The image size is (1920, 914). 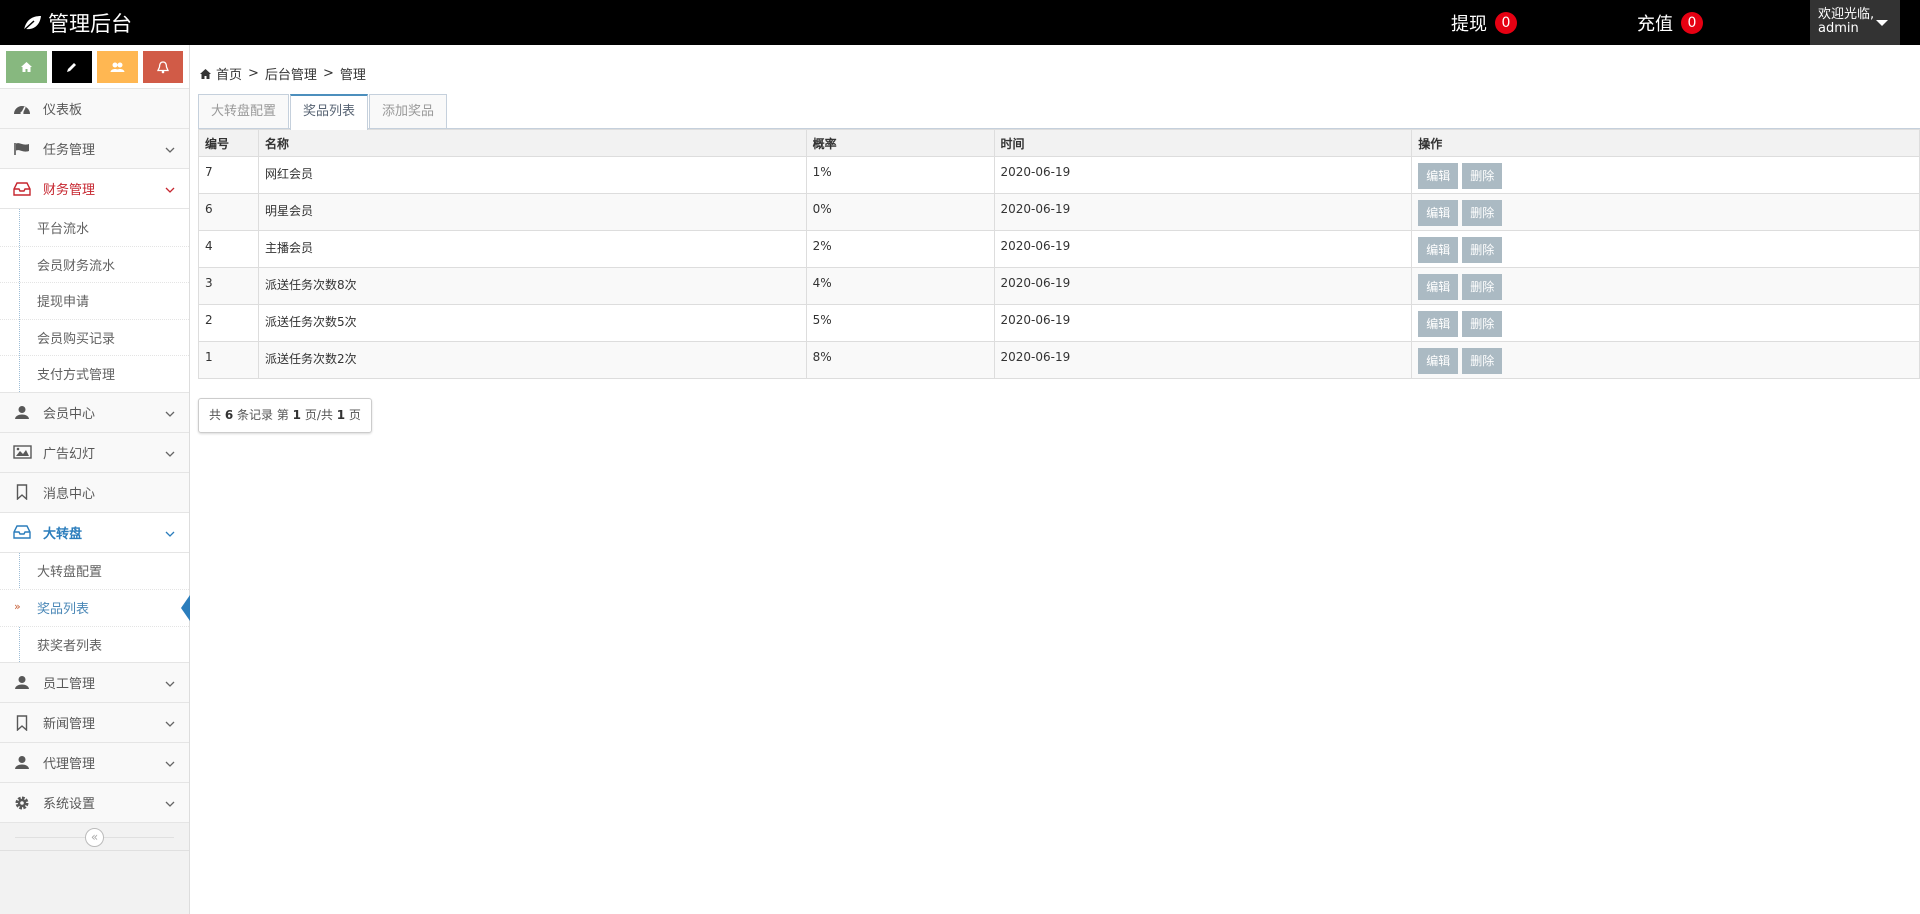 I want to click on collapse-sidebar-button: «, so click(x=94, y=837).